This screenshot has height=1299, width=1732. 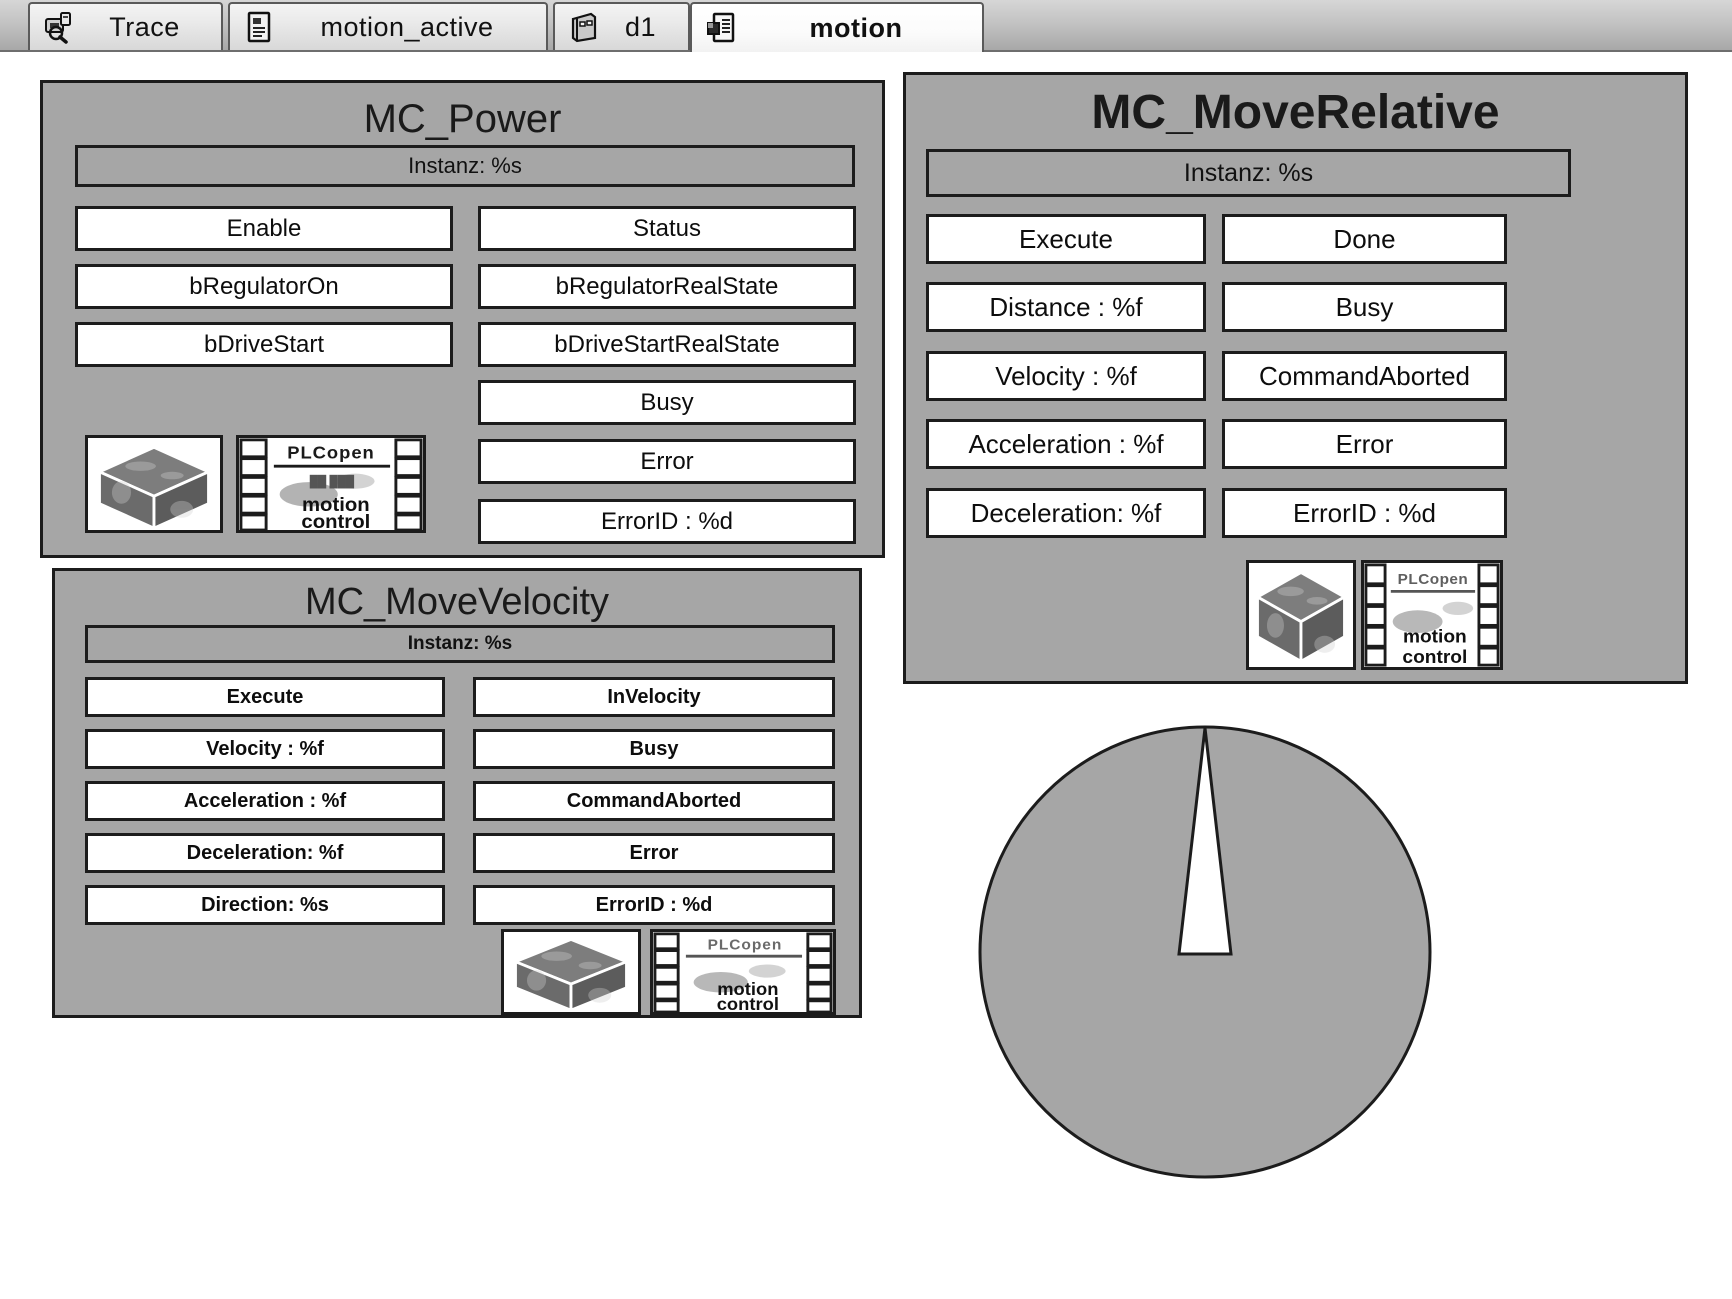 What do you see at coordinates (1248, 173) in the screenshot?
I see `mc-moverelative-instance-field: Instanz: %s` at bounding box center [1248, 173].